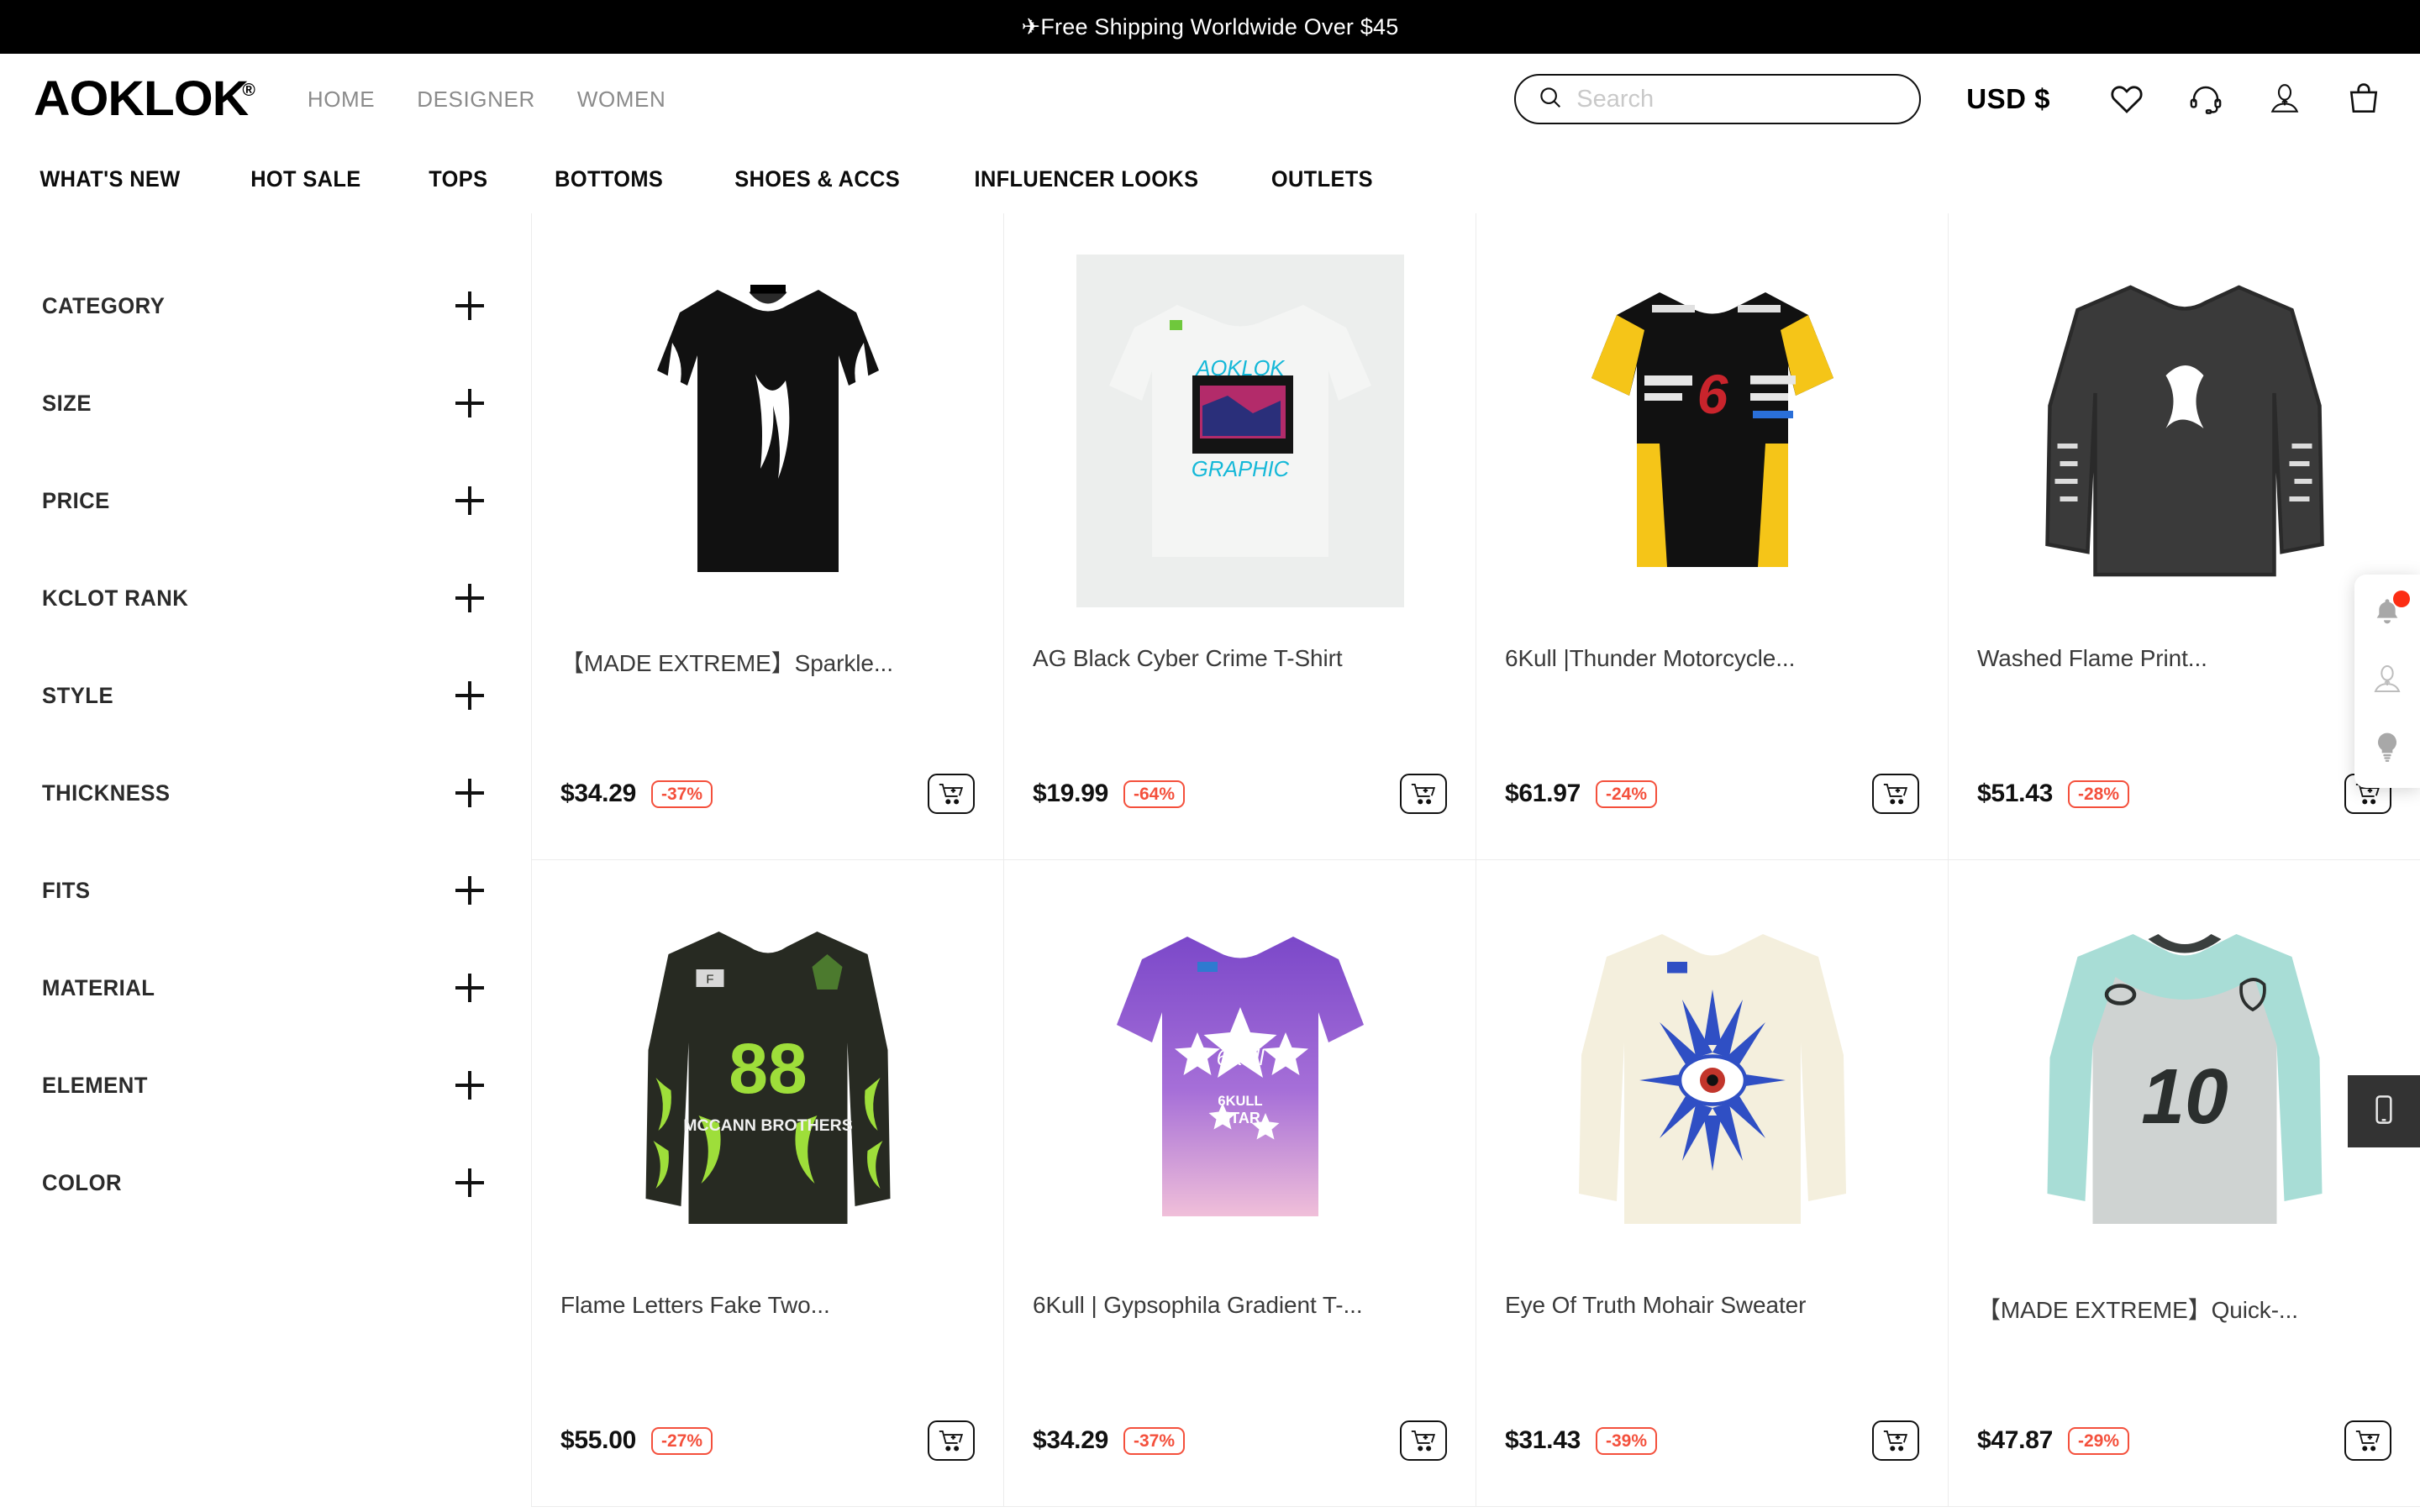 The height and width of the screenshot is (1512, 2420). What do you see at coordinates (263, 1182) in the screenshot?
I see `filter-color: COLOR` at bounding box center [263, 1182].